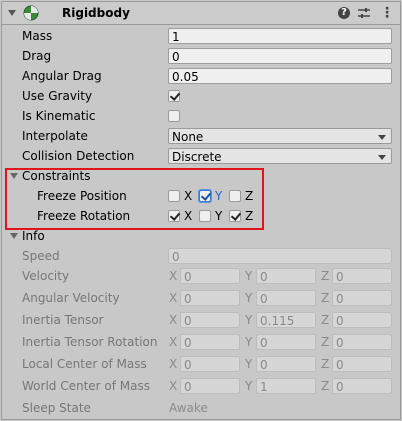 The width and height of the screenshot is (402, 421). I want to click on collision-detection-value: Discrete, so click(197, 157).